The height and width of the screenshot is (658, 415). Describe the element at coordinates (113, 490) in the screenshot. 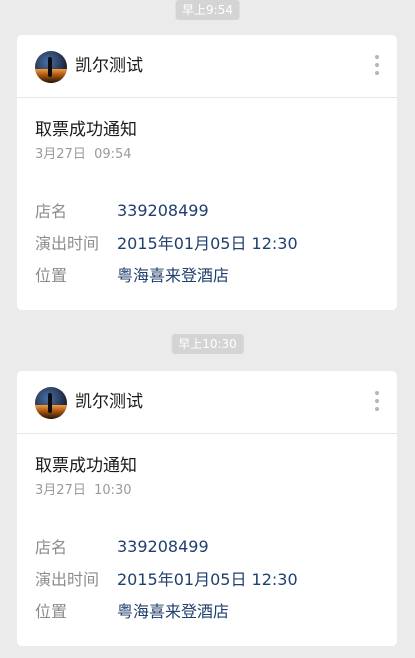

I see `notice-date-time: 10:30` at that location.